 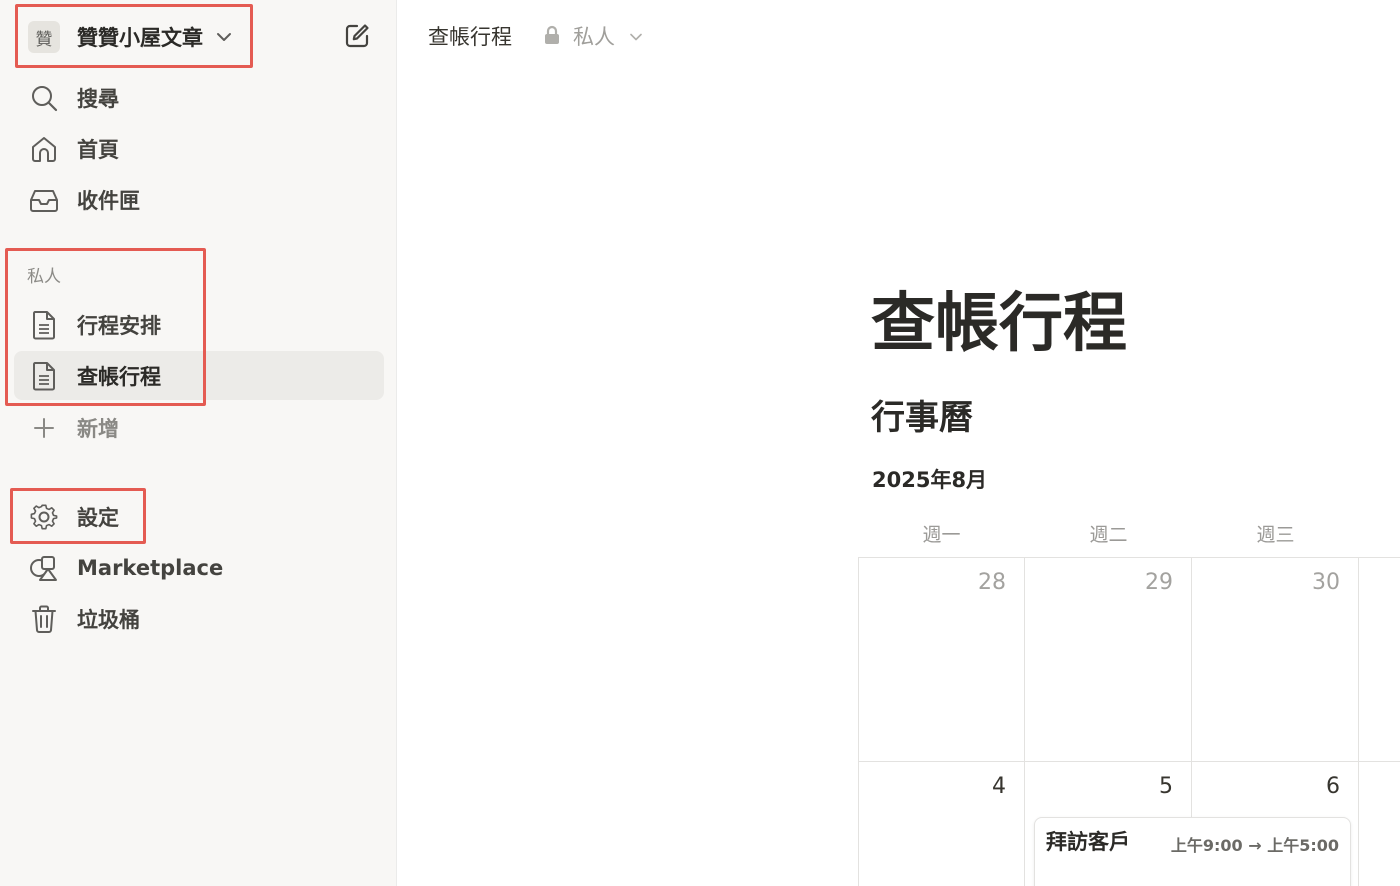 What do you see at coordinates (1166, 786) in the screenshot?
I see `day-number: 5` at bounding box center [1166, 786].